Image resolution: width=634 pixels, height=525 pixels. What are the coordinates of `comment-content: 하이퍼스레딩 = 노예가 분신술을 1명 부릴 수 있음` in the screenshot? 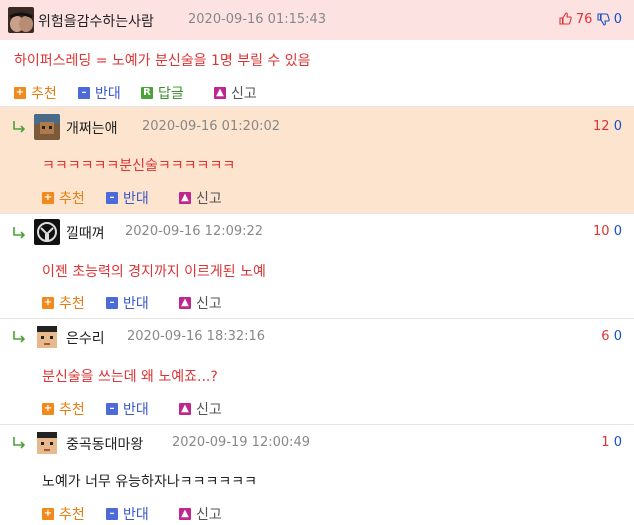 It's located at (162, 61).